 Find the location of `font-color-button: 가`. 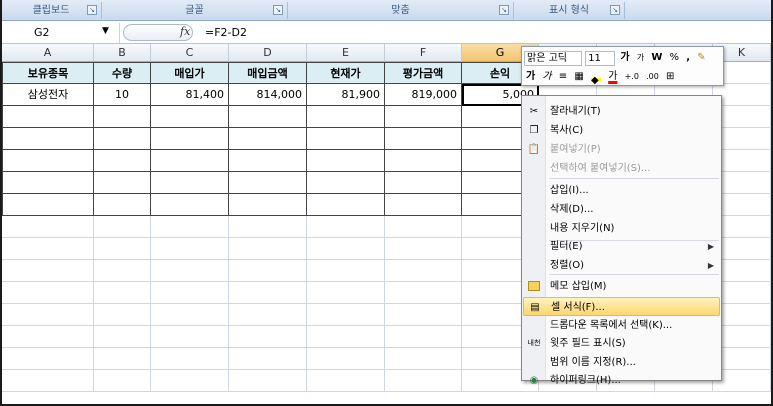

font-color-button: 가 is located at coordinates (612, 77).